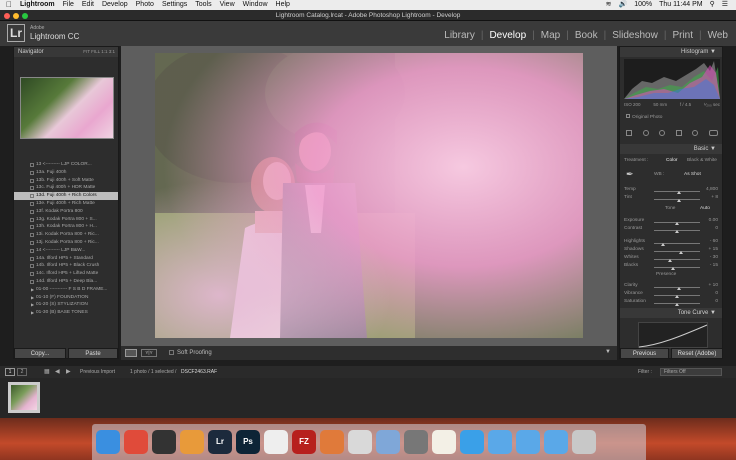  I want to click on toolbar-menu-chevron-icon: ▼, so click(608, 352).